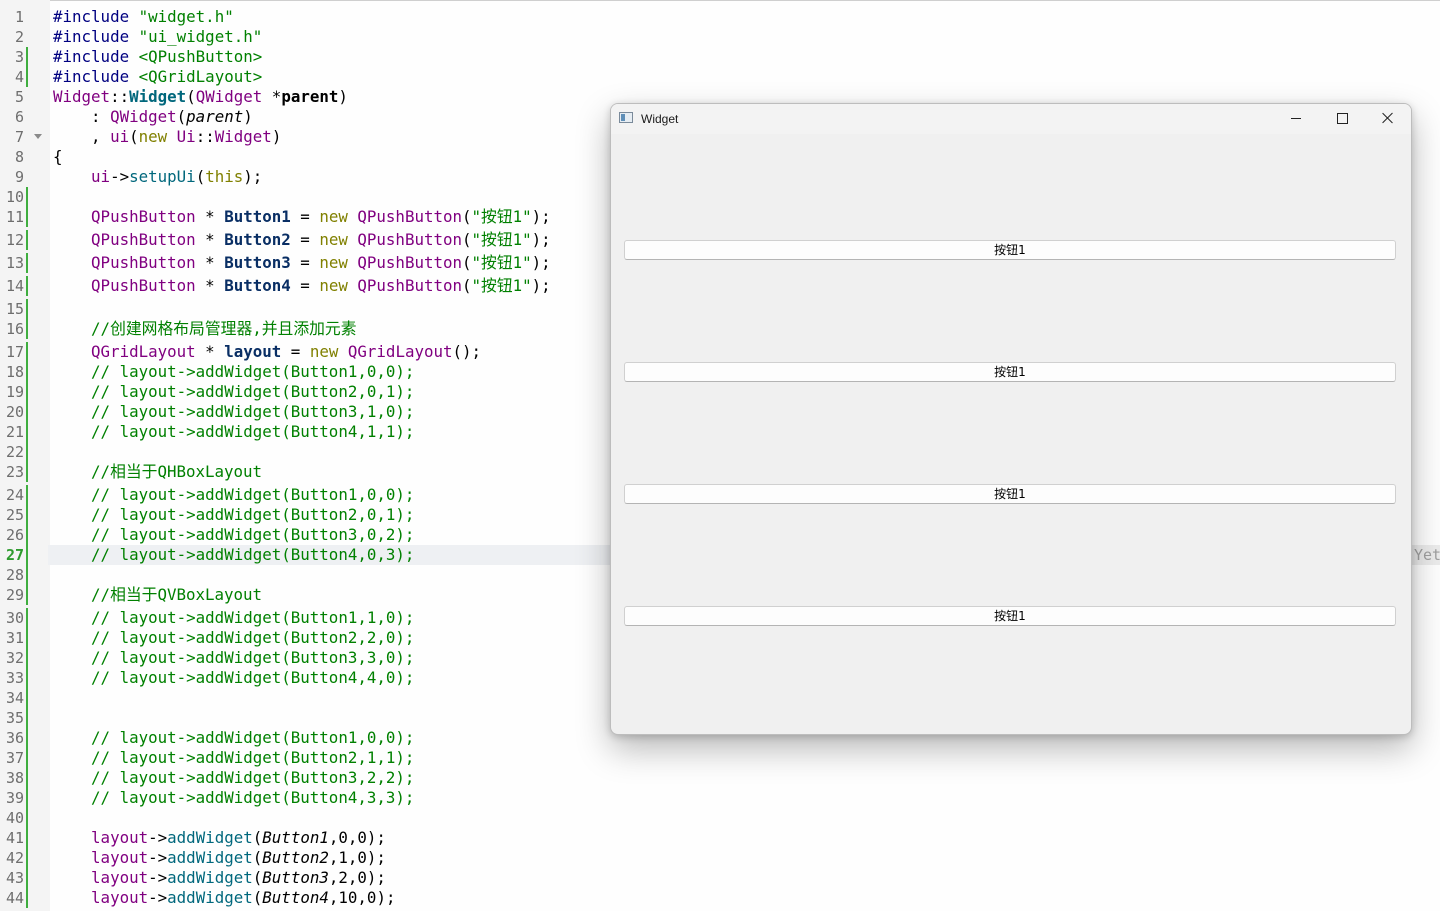 This screenshot has width=1440, height=911. Describe the element at coordinates (333, 877) in the screenshot. I see `code-token: ,` at that location.